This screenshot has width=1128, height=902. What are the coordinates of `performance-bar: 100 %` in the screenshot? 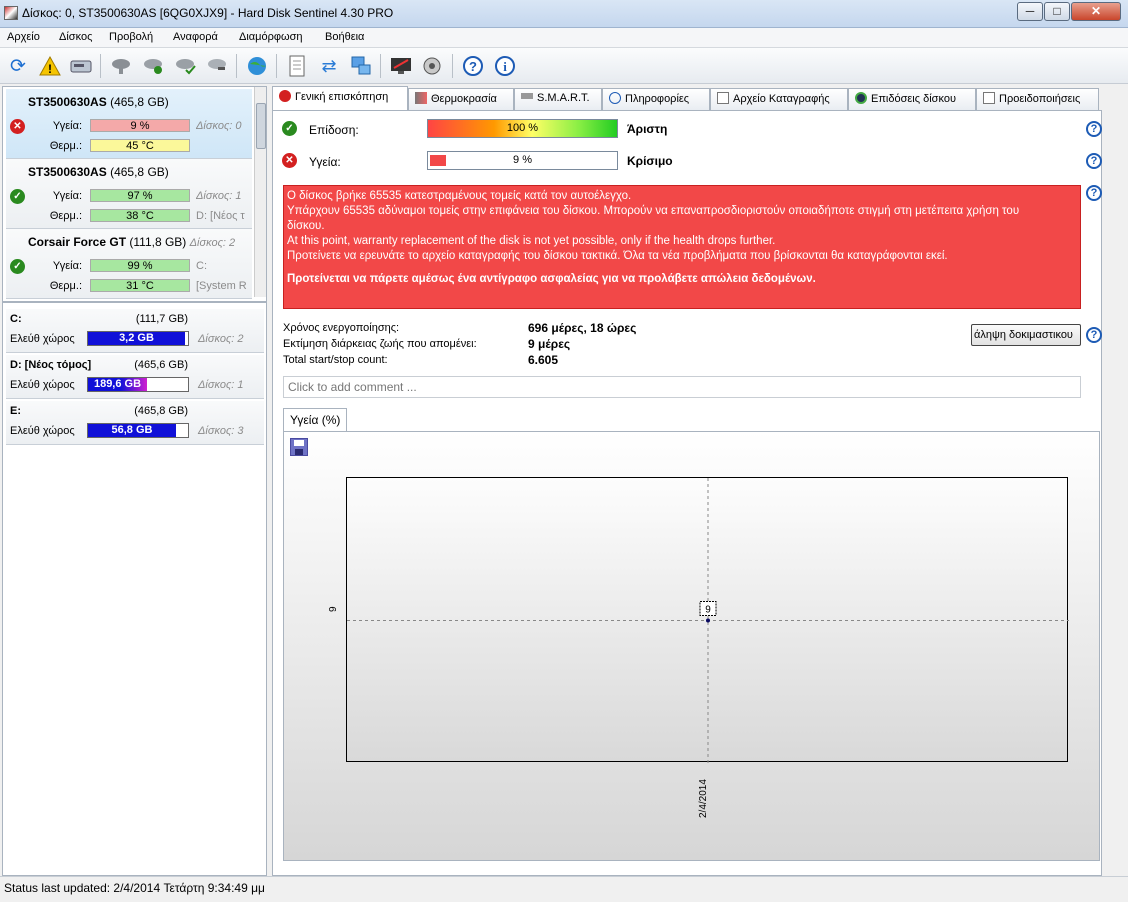 It's located at (522, 128).